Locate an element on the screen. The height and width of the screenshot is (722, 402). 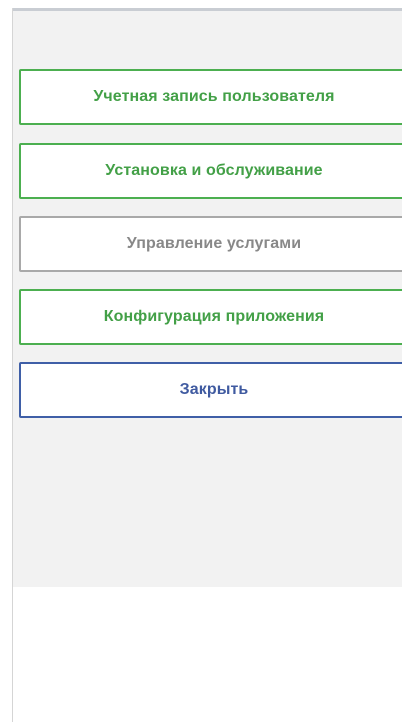
close-label: Закрыть is located at coordinates (214, 389).